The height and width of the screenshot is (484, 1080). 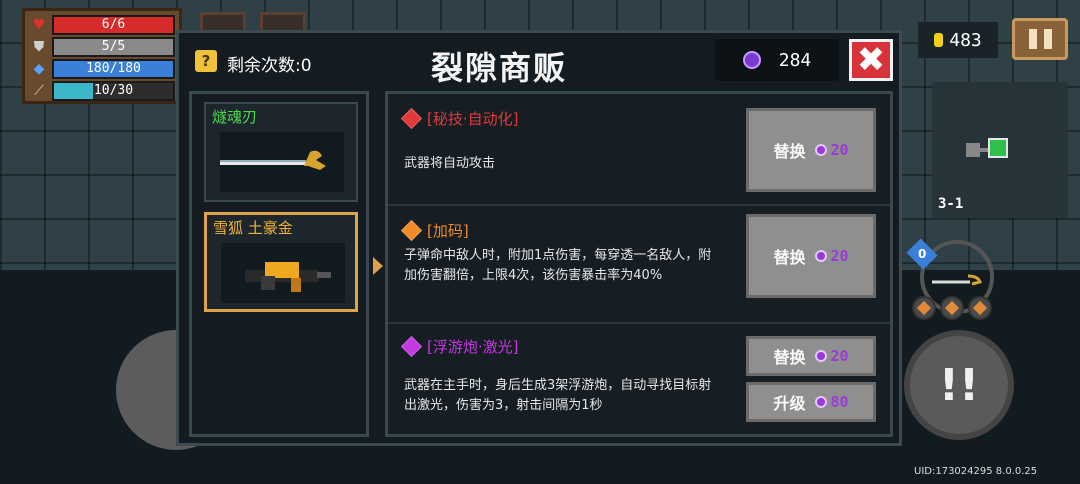 I want to click on pause-button, so click(x=1040, y=39).